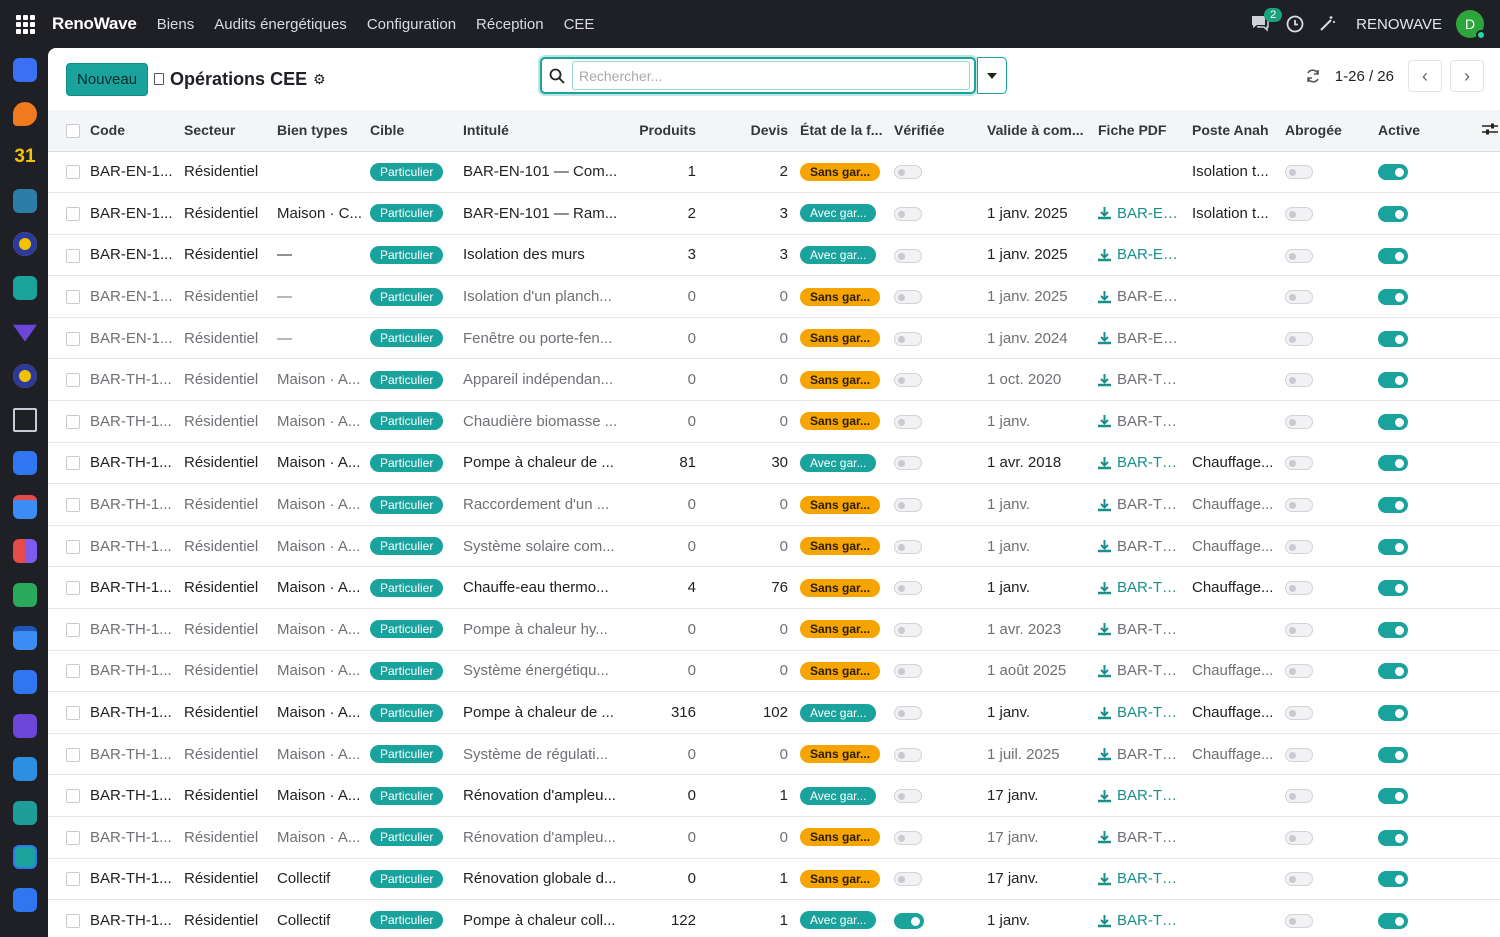 This screenshot has height=937, width=1500. What do you see at coordinates (1467, 76) in the screenshot?
I see `next-page-button: ›` at bounding box center [1467, 76].